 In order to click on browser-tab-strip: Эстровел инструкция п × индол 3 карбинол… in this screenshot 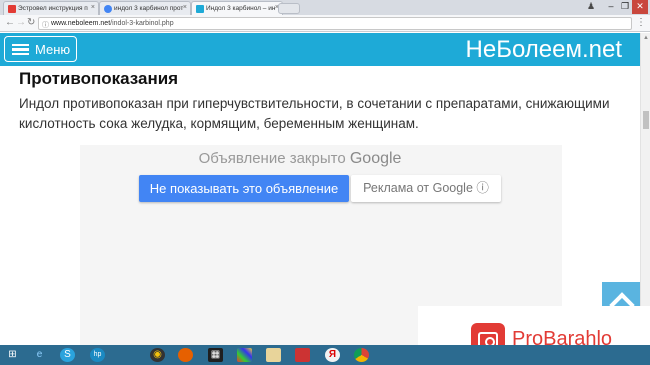, I will do `click(325, 7)`.